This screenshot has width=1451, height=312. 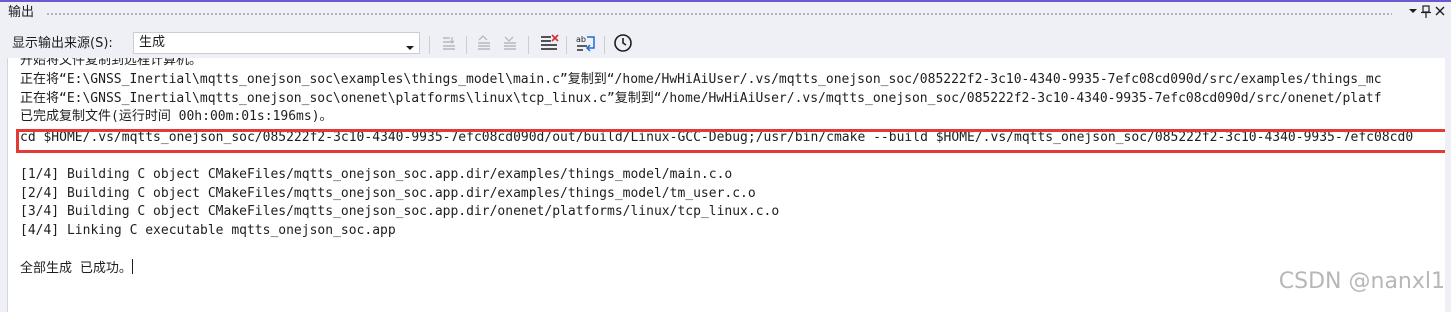 What do you see at coordinates (484, 43) in the screenshot?
I see `go-to-previous-message-icon` at bounding box center [484, 43].